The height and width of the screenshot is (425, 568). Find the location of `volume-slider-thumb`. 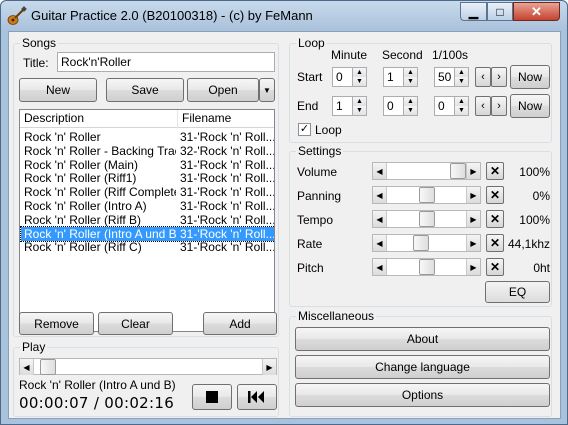

volume-slider-thumb is located at coordinates (458, 171).